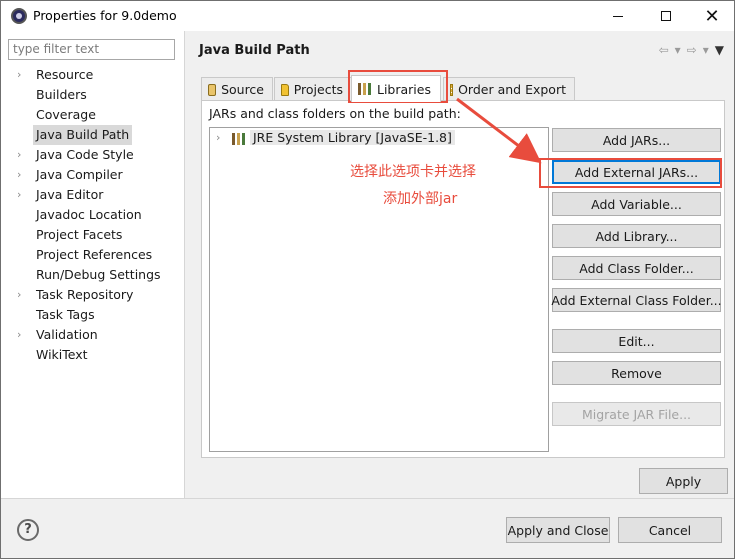  Describe the element at coordinates (79, 234) in the screenshot. I see `sidebar-item-label: Project Facets` at that location.